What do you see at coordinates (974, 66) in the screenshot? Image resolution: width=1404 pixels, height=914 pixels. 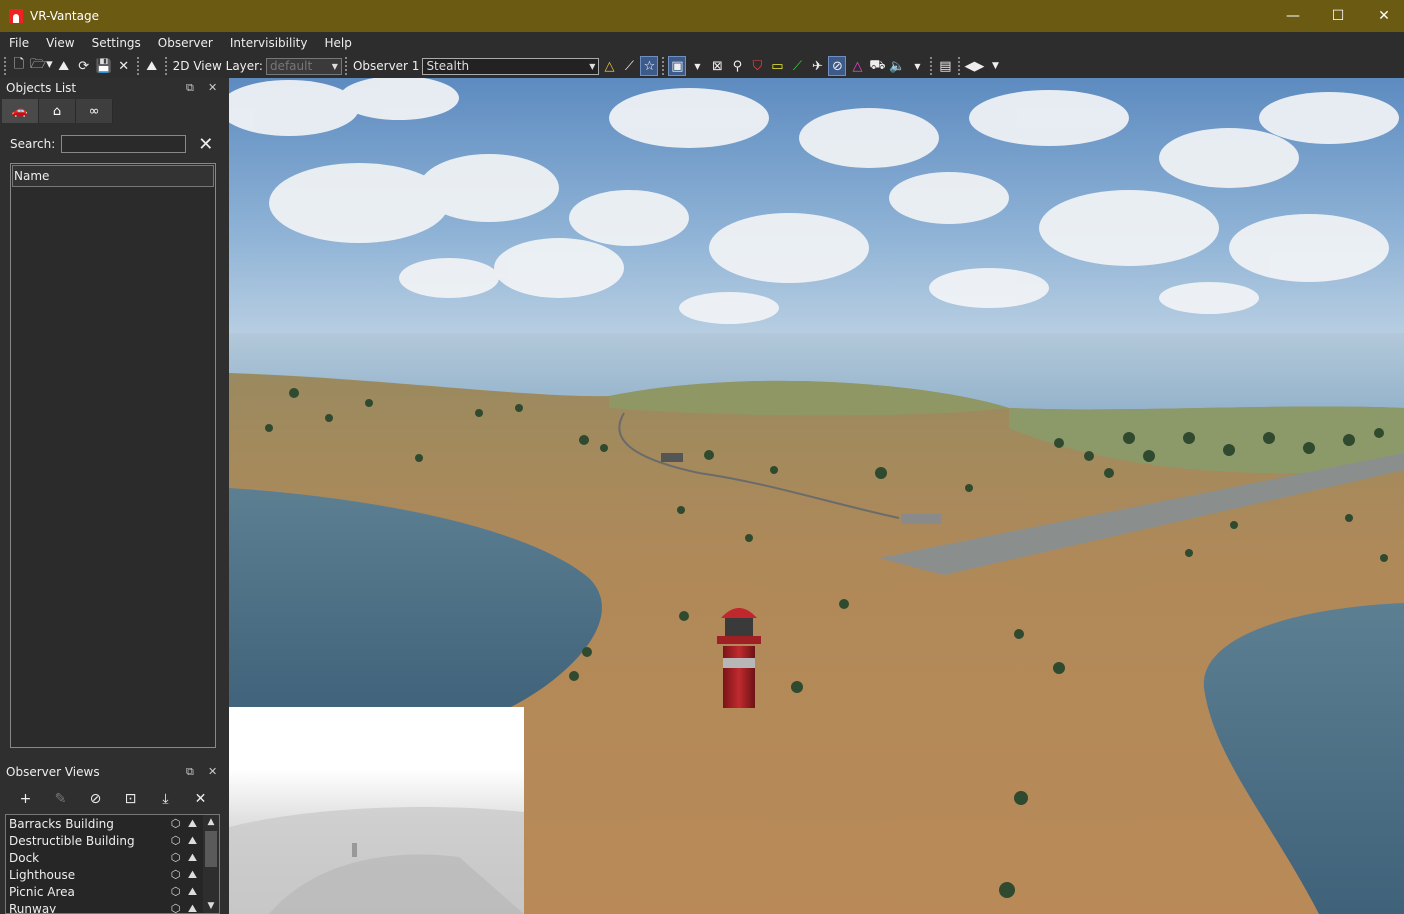 I see `playback-icon: ◀▶` at bounding box center [974, 66].